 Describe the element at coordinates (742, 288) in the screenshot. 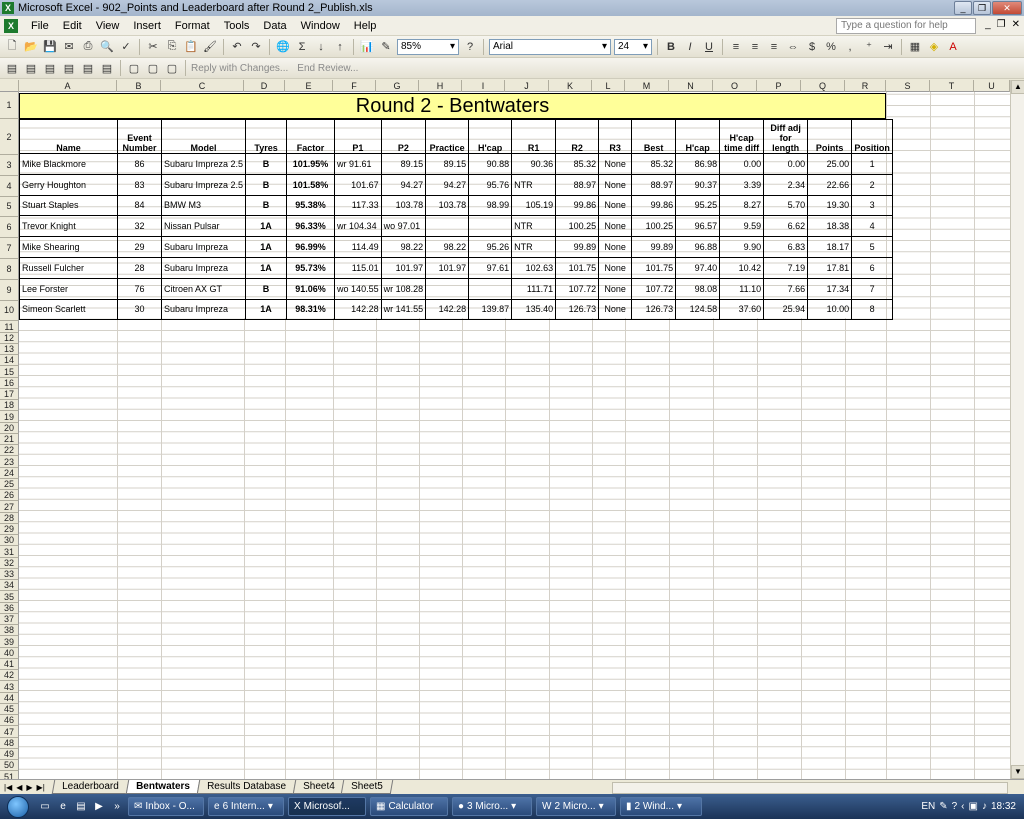

I see `table-cell: 11.10` at that location.